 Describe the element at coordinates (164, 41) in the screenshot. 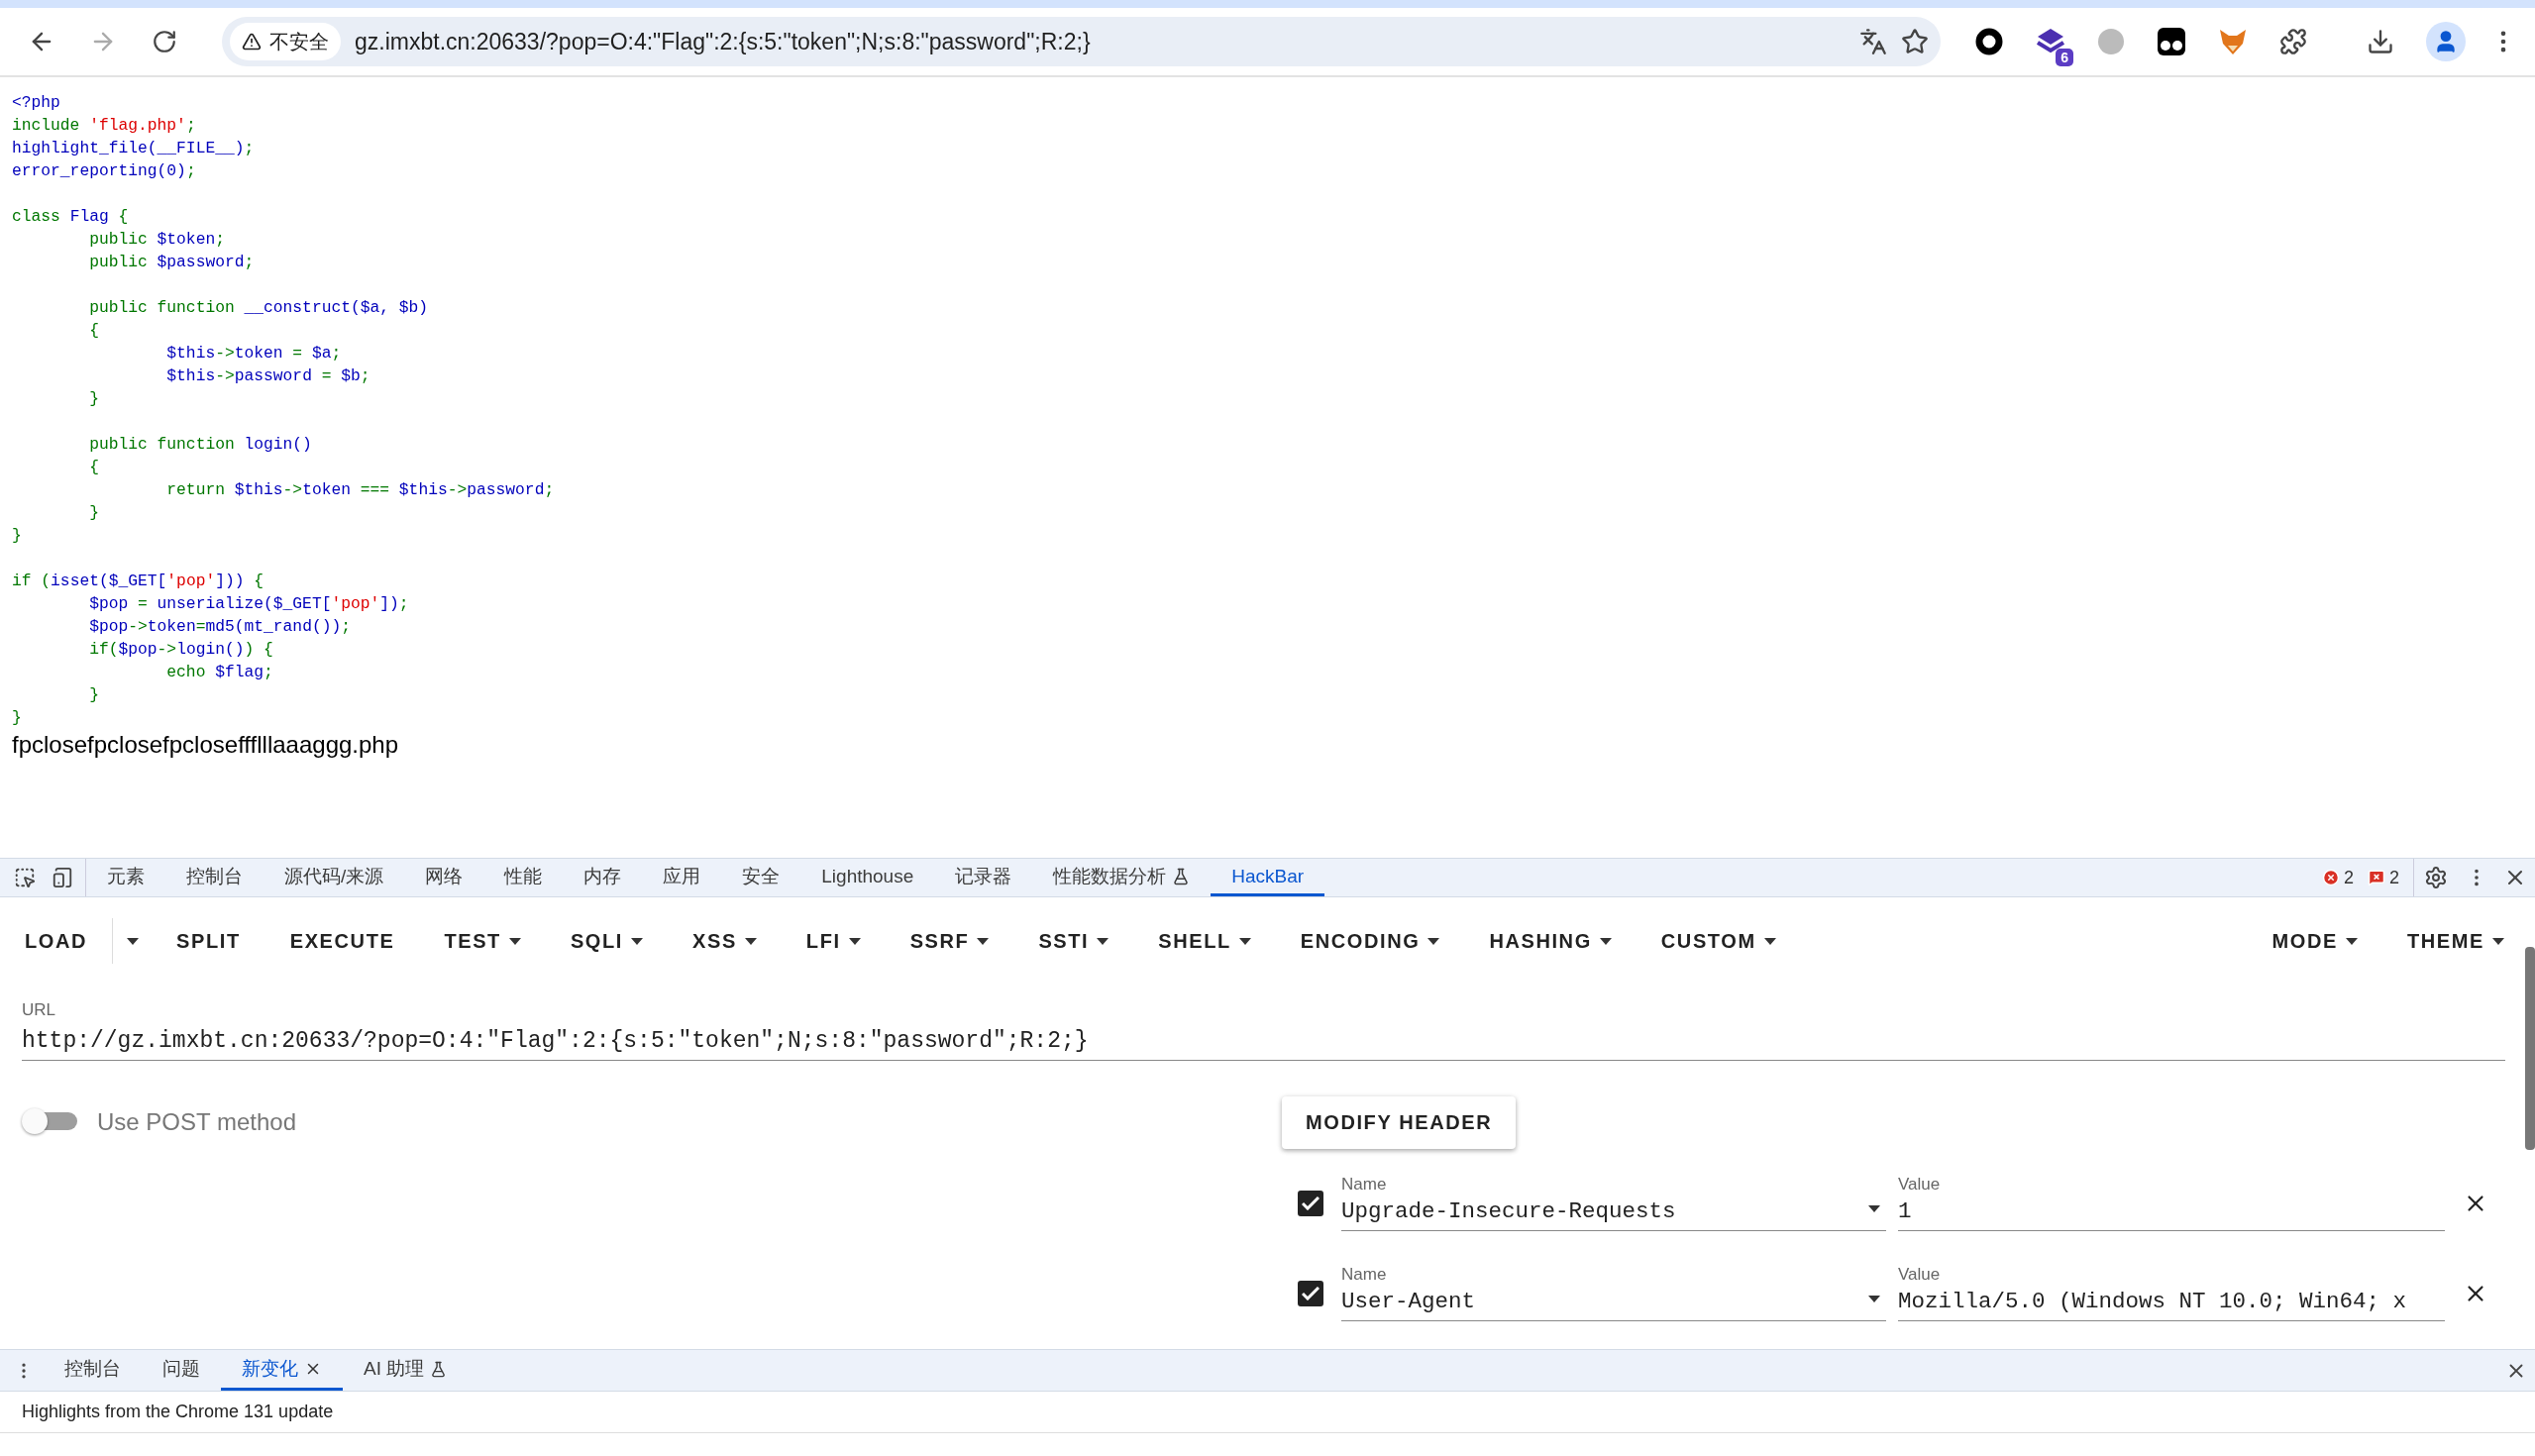

I see `reload-icon` at that location.